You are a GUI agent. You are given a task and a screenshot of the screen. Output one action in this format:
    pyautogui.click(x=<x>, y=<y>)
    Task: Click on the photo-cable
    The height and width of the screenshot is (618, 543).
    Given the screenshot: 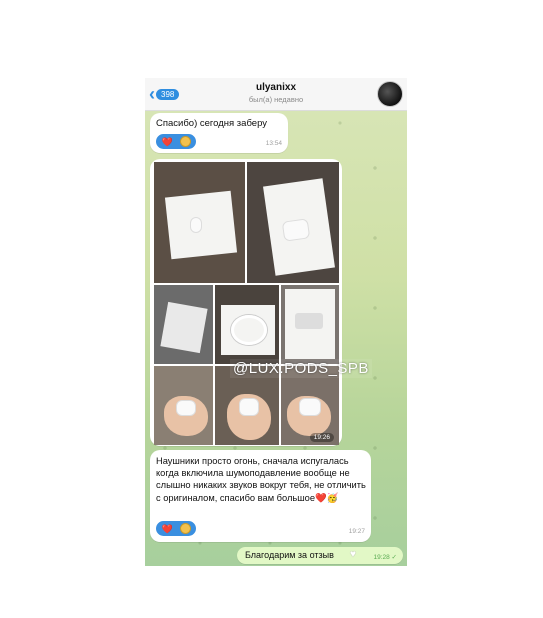 What is the action you would take?
    pyautogui.click(x=247, y=324)
    